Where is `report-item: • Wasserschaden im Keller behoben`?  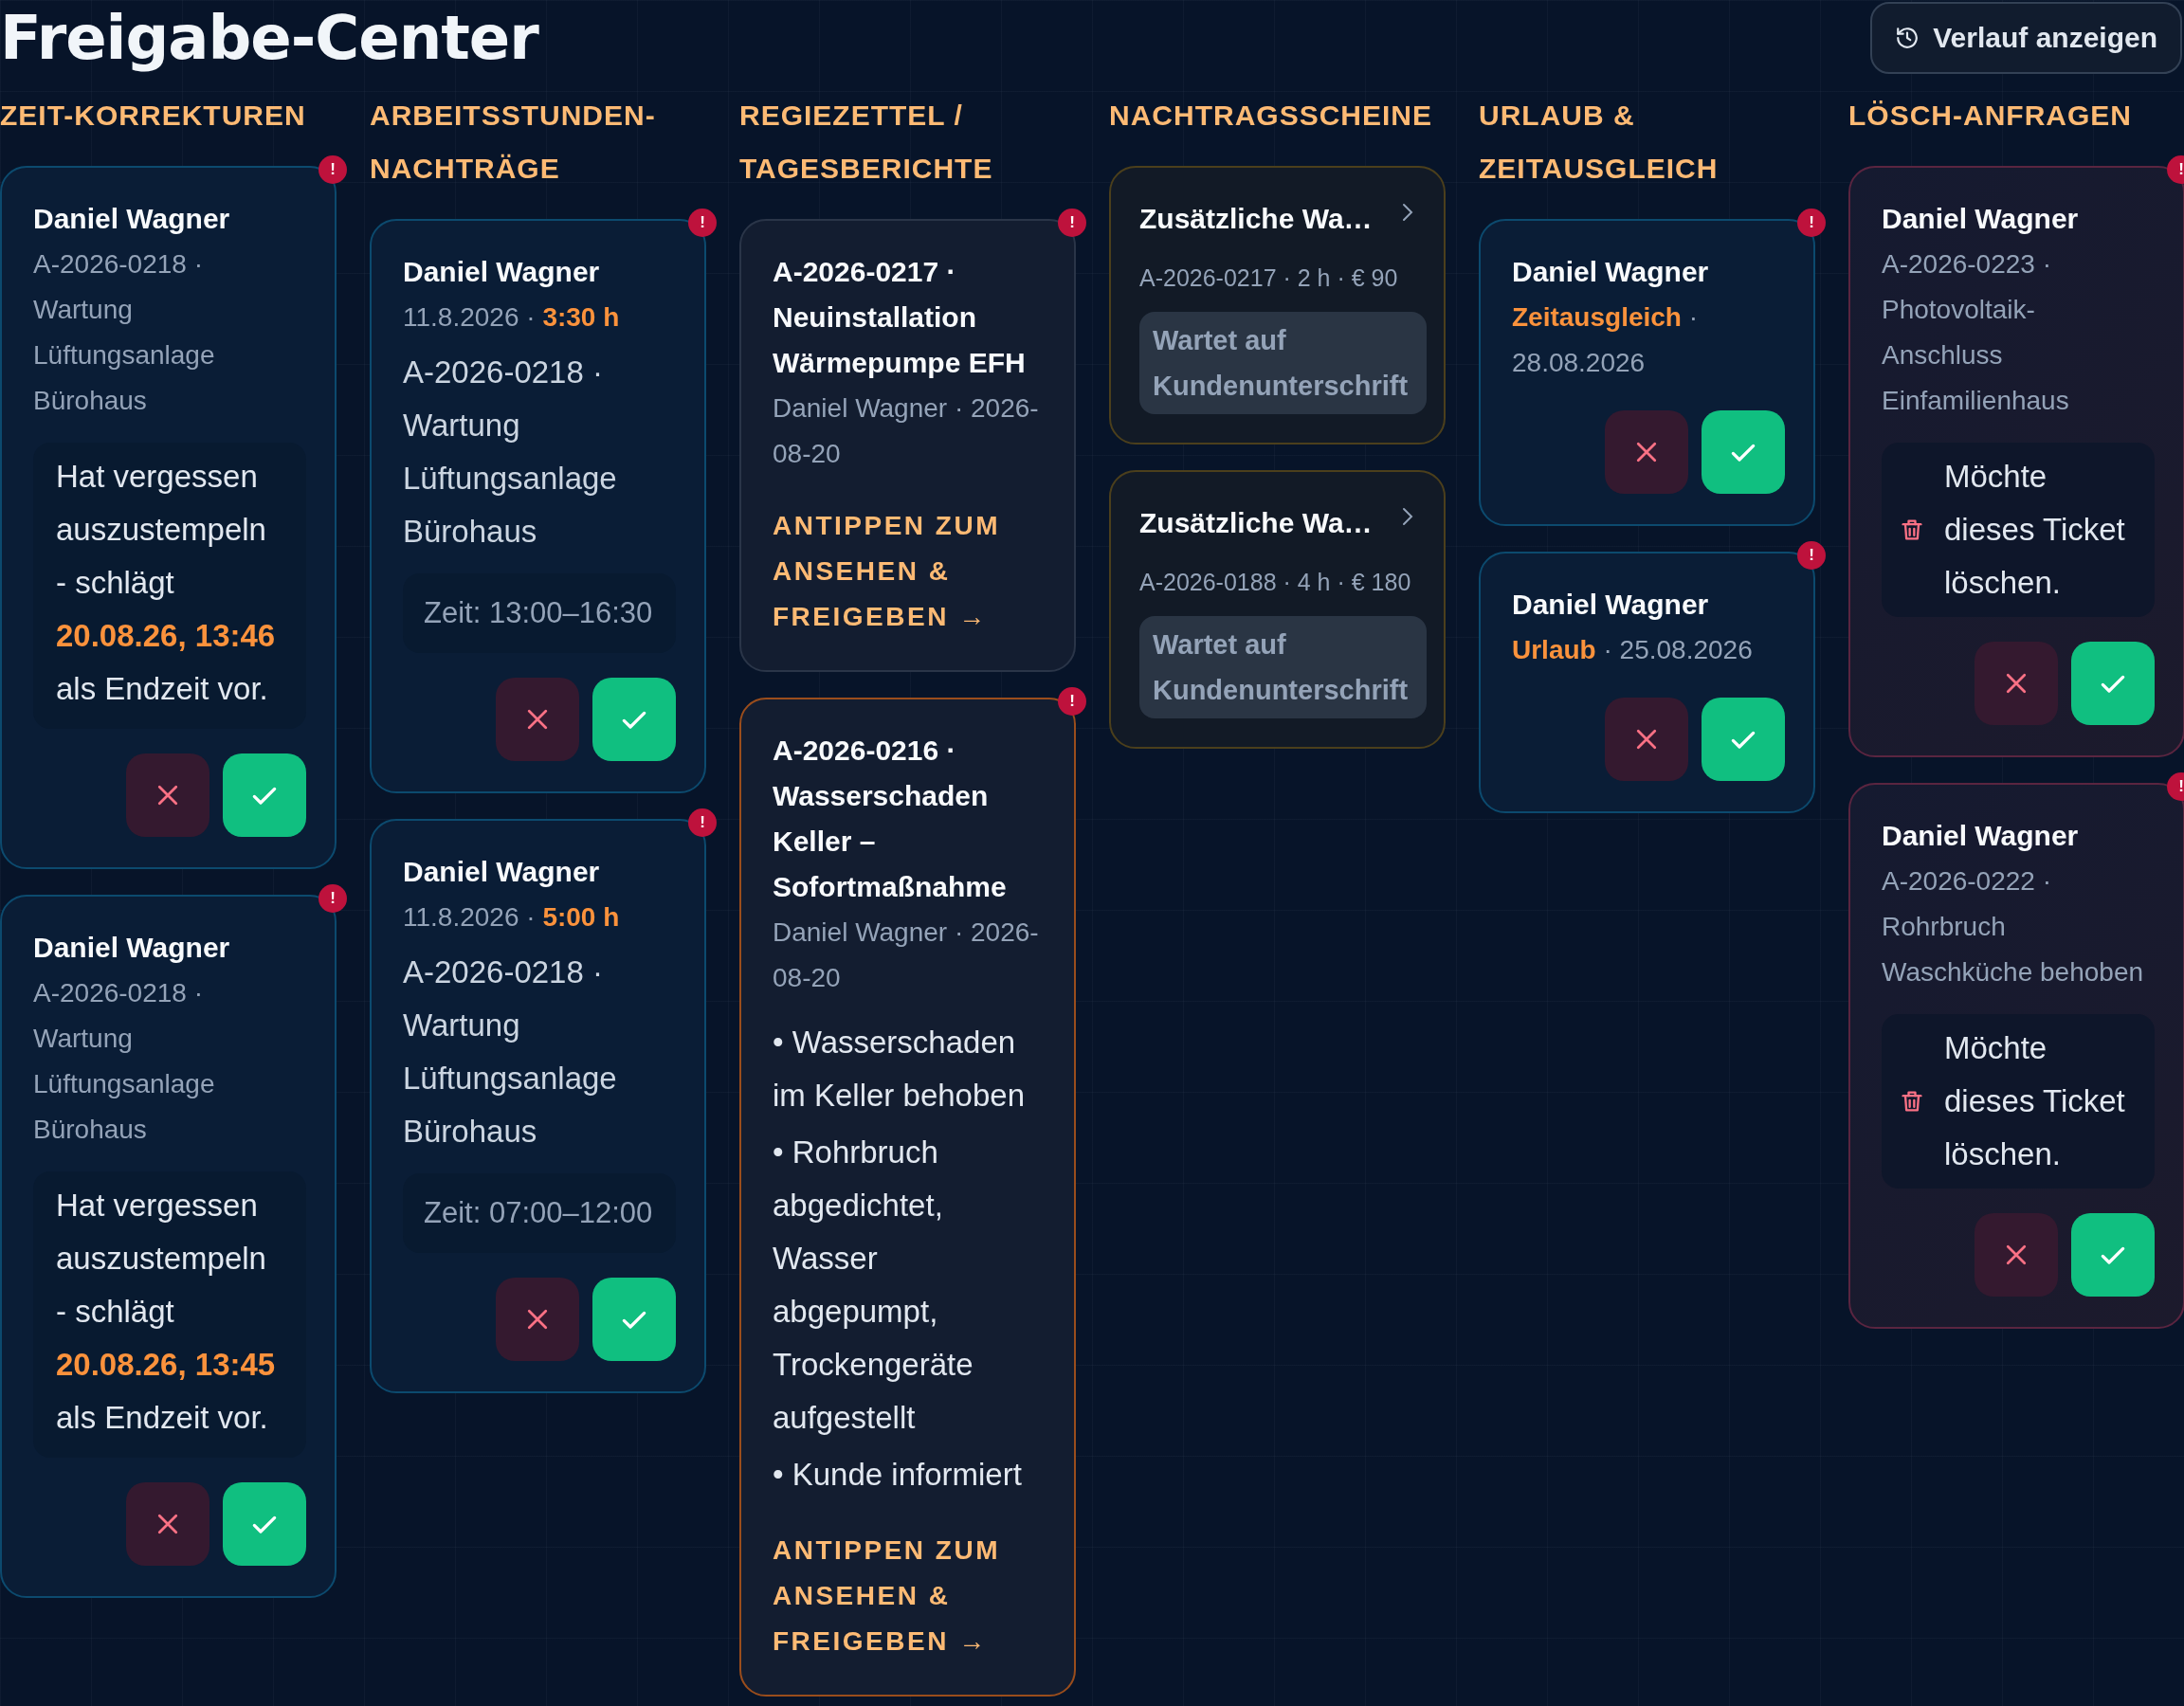 report-item: • Wasserschaden im Keller behoben is located at coordinates (899, 1069).